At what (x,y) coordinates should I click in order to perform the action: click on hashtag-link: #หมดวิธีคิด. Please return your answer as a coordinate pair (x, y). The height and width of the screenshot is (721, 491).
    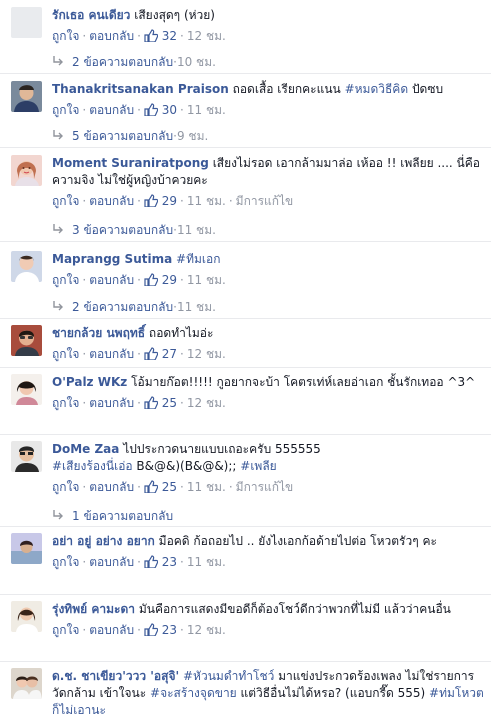
    Looking at the image, I should click on (377, 89).